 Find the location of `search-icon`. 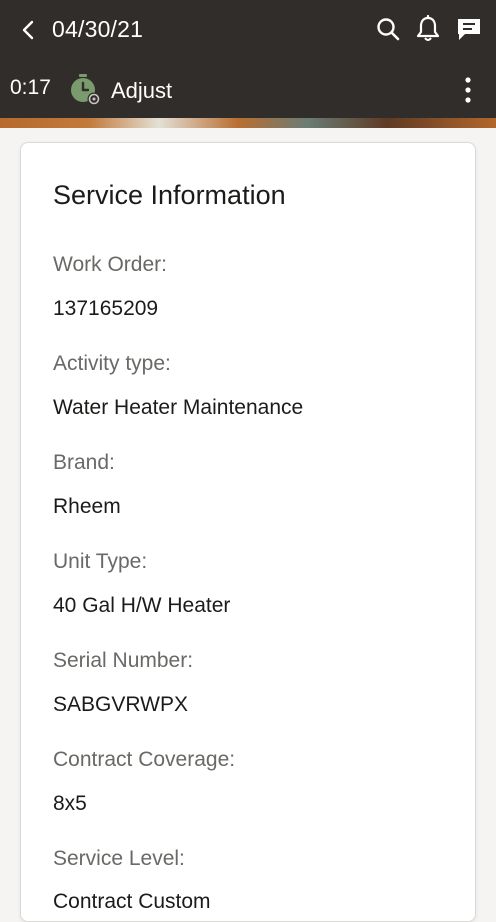

search-icon is located at coordinates (388, 29).